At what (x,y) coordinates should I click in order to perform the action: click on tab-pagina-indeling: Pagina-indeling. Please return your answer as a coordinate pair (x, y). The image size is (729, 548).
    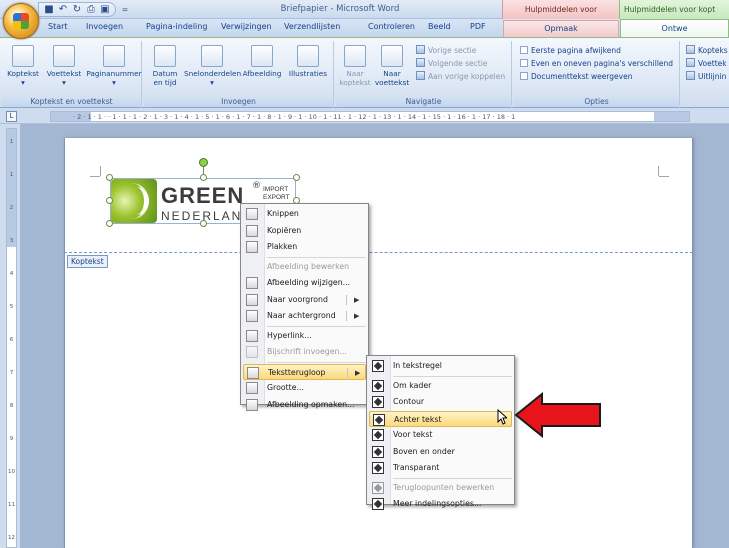
    Looking at the image, I should click on (176, 26).